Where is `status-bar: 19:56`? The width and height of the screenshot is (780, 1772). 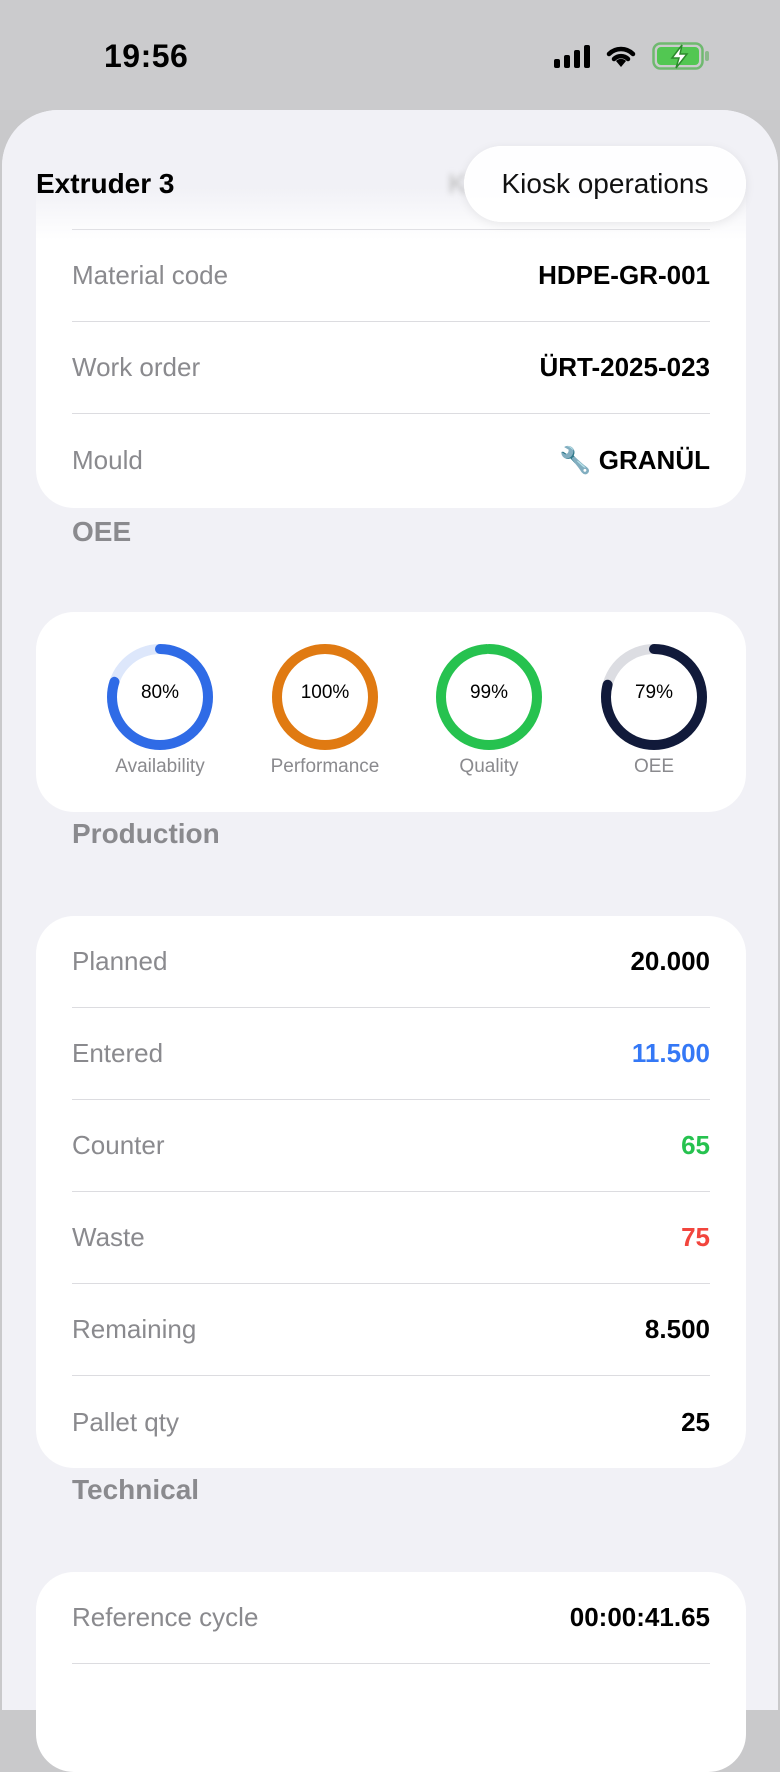 status-bar: 19:56 is located at coordinates (390, 55).